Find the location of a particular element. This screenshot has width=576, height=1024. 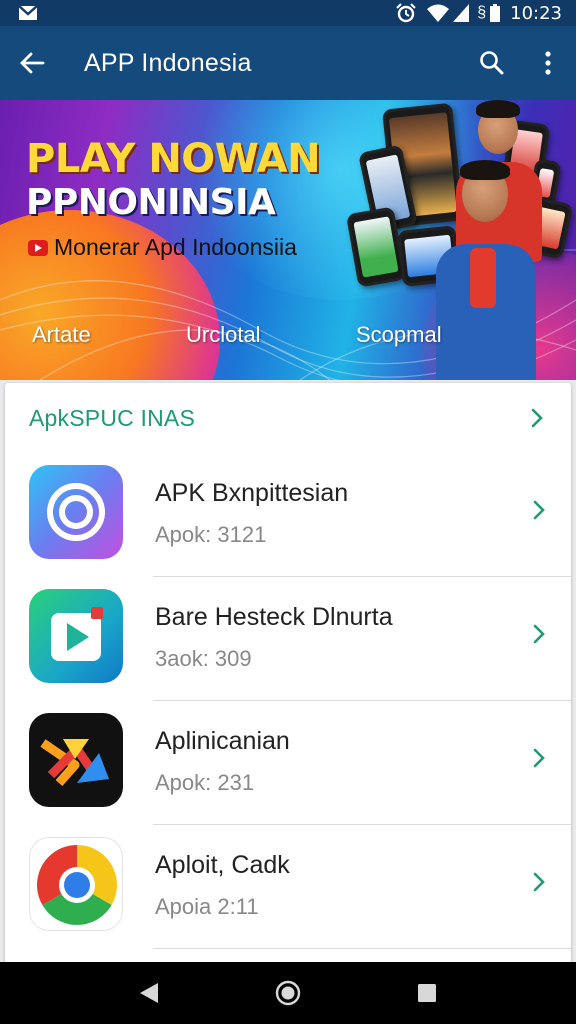

banner-tag: Urclotal is located at coordinates (223, 334).